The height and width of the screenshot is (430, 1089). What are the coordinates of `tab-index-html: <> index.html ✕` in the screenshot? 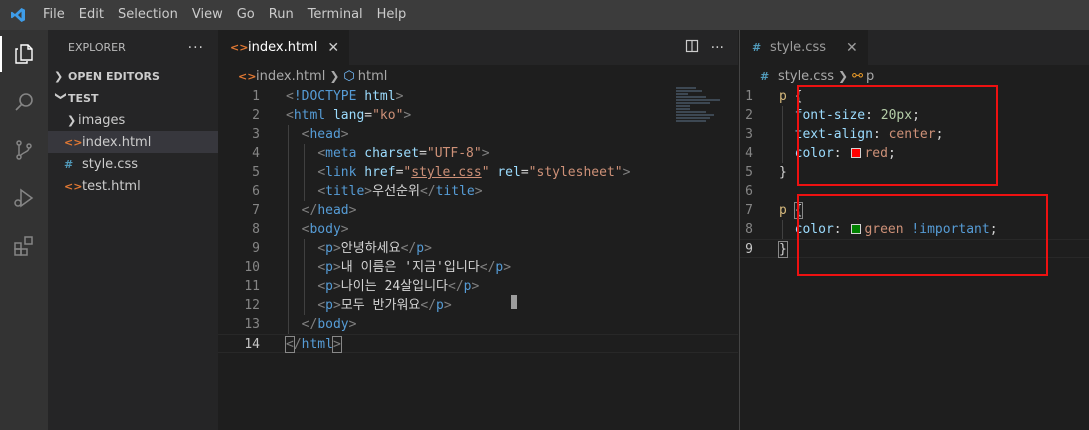 It's located at (284, 47).